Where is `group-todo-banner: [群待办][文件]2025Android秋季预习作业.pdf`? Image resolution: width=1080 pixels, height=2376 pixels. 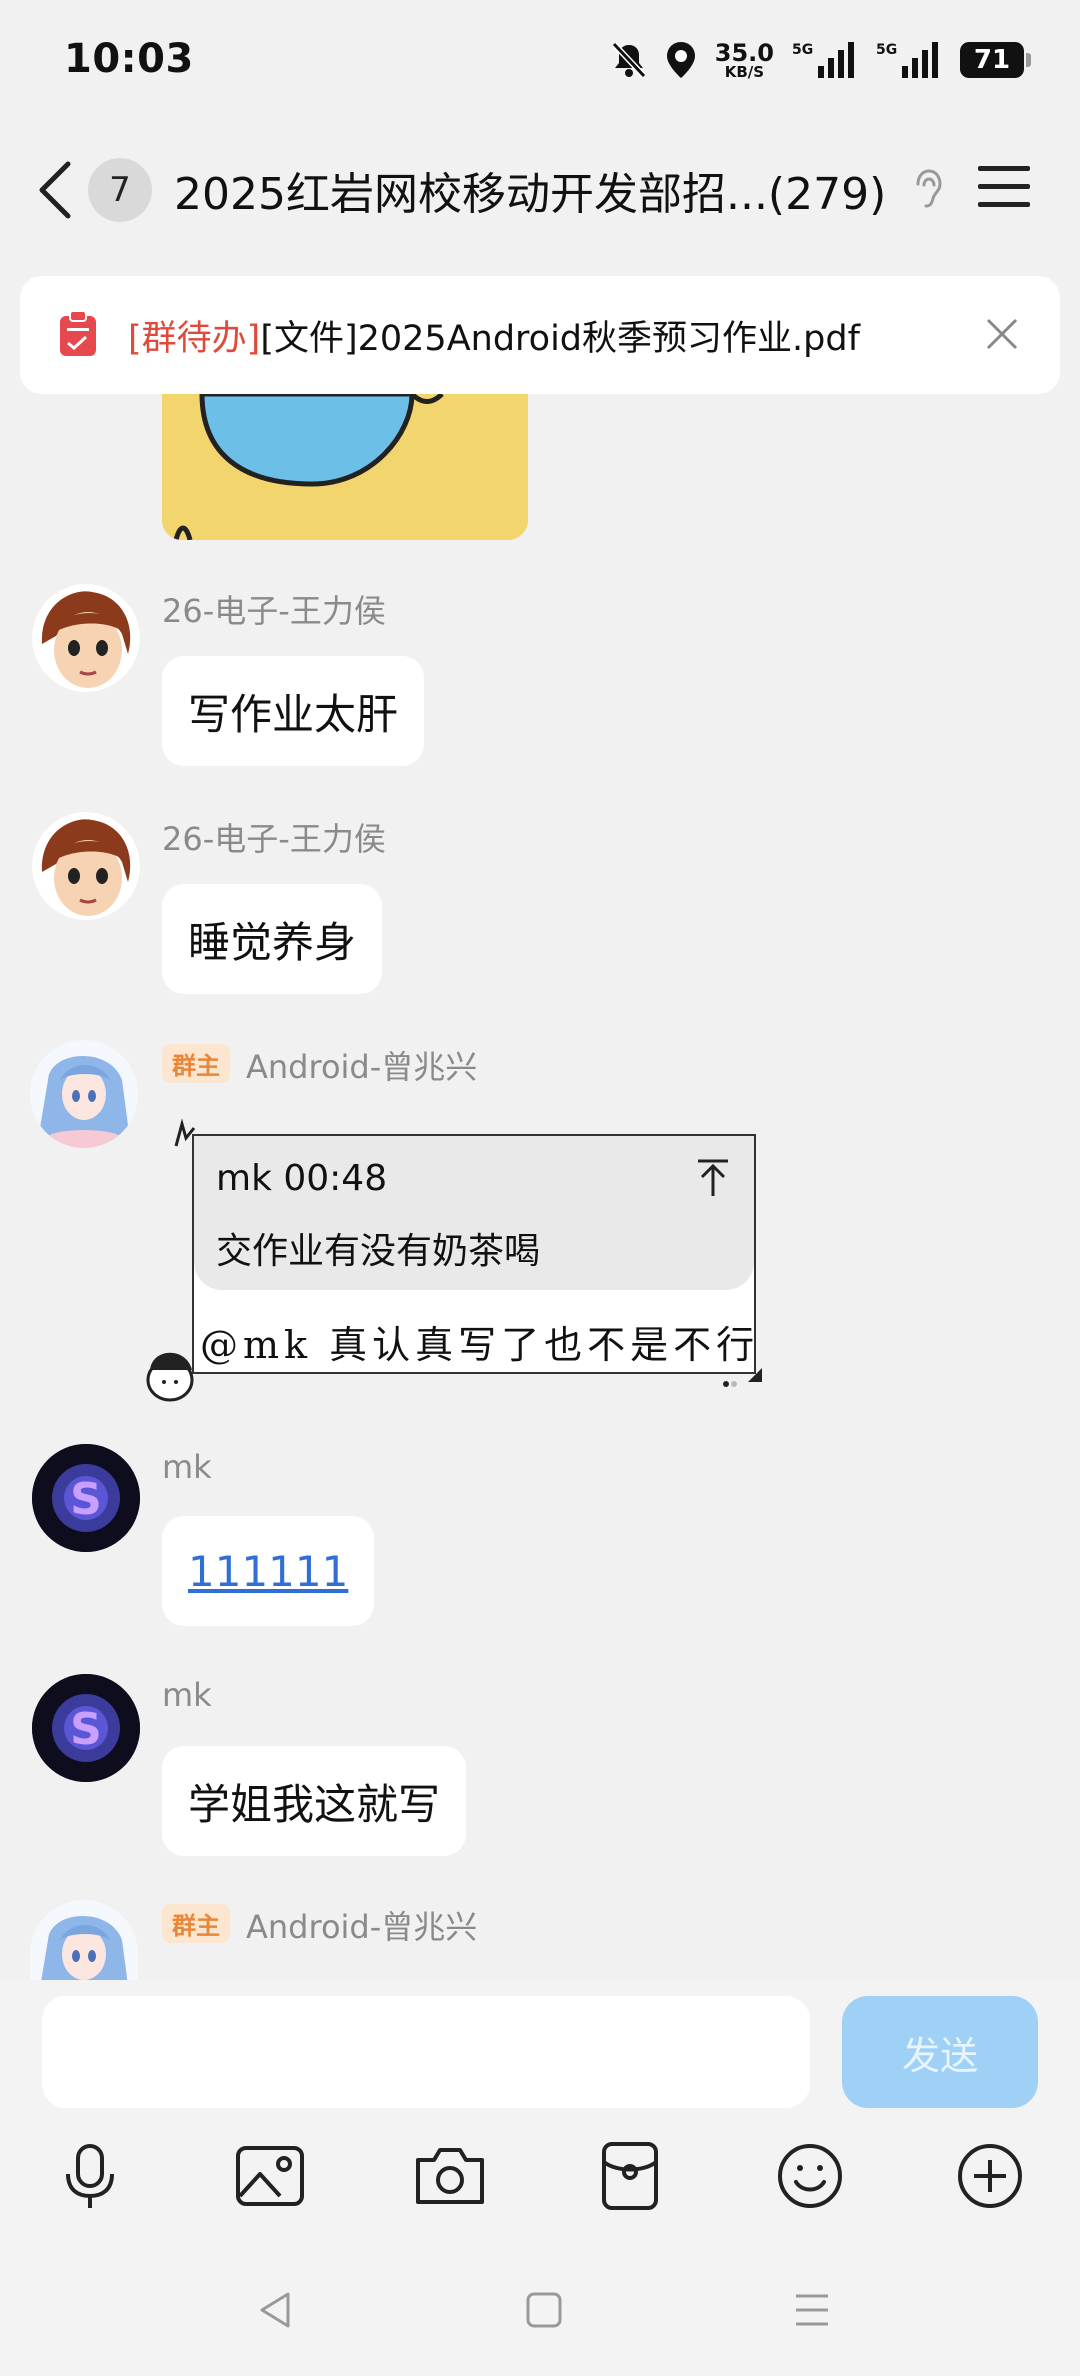
group-todo-banner: [群待办][文件]2025Android秋季预习作业.pdf is located at coordinates (540, 335).